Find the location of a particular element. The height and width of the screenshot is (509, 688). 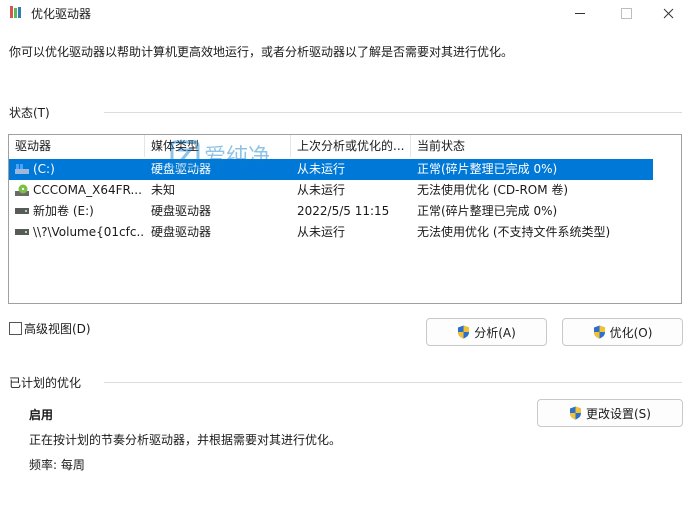

drive-last-run: 2022/5/5 11:15 is located at coordinates (343, 211).